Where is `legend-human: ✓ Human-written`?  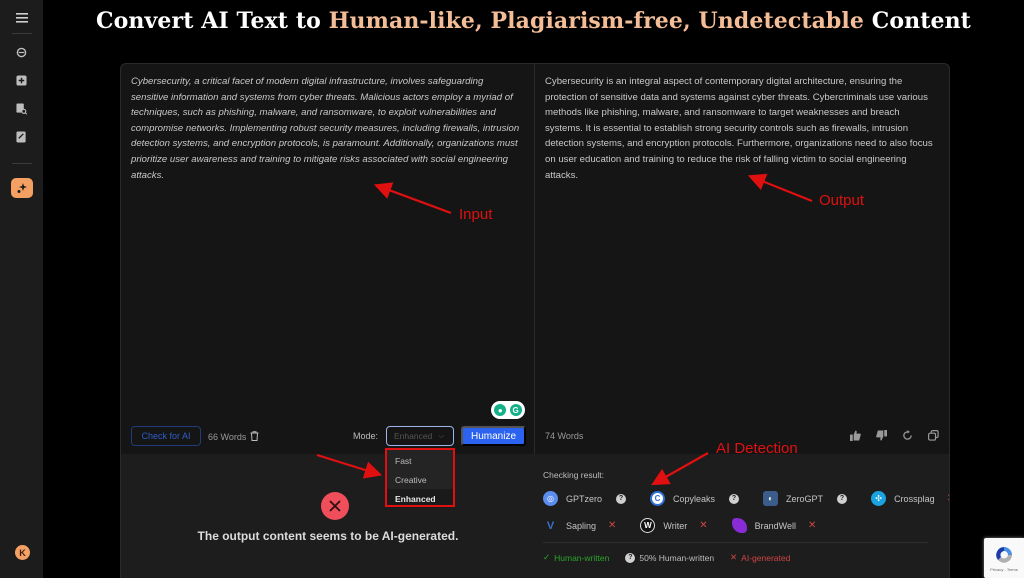
legend-human: ✓ Human-written is located at coordinates (576, 557).